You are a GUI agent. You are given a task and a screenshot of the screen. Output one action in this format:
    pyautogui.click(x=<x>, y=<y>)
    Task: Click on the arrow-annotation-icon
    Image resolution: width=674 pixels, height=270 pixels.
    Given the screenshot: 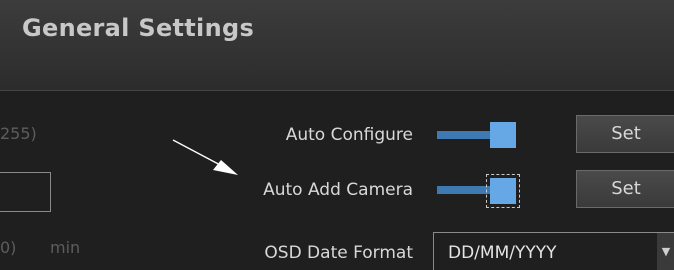 What is the action you would take?
    pyautogui.click(x=205, y=157)
    